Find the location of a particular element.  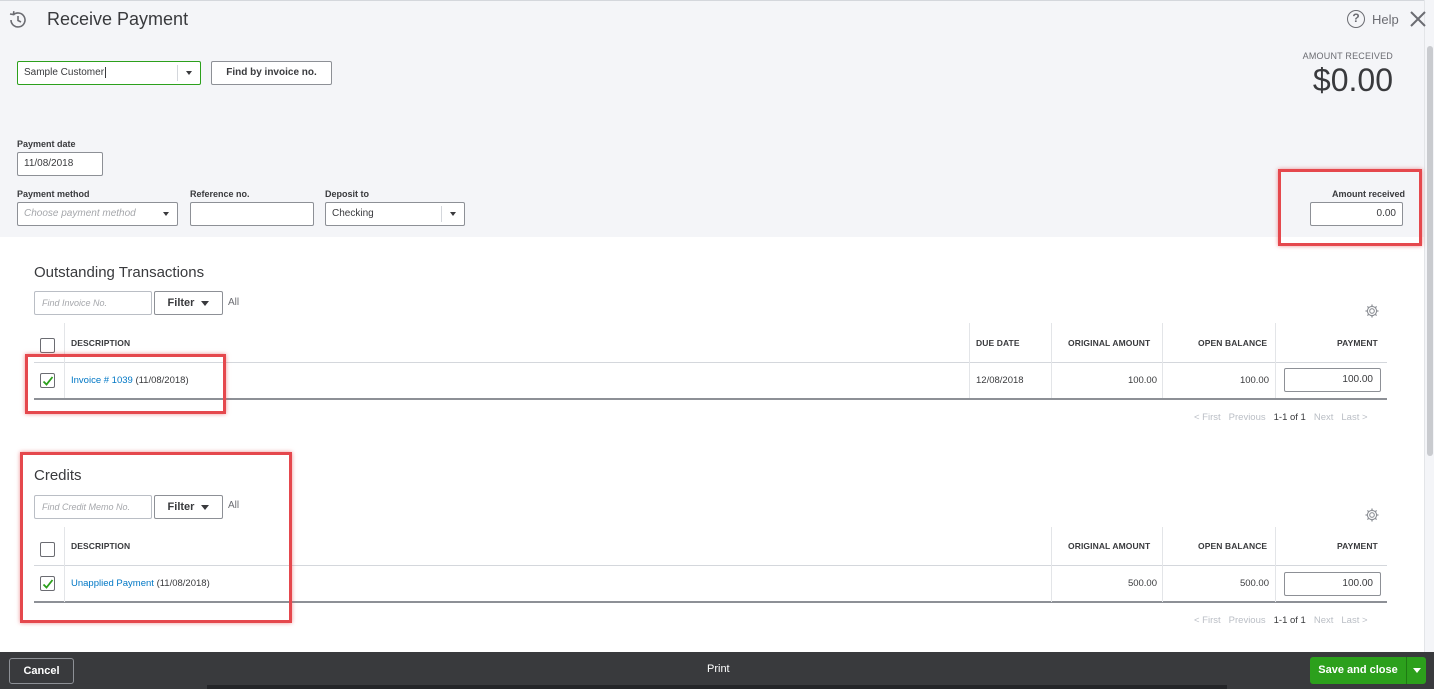

deposit-select: Checking is located at coordinates (395, 214).